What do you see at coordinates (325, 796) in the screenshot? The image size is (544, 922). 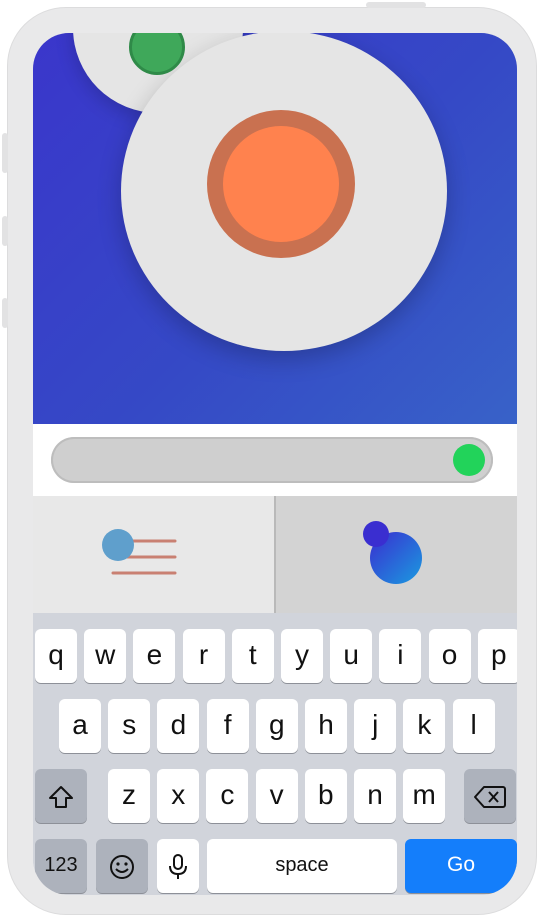 I see `key-b: b` at bounding box center [325, 796].